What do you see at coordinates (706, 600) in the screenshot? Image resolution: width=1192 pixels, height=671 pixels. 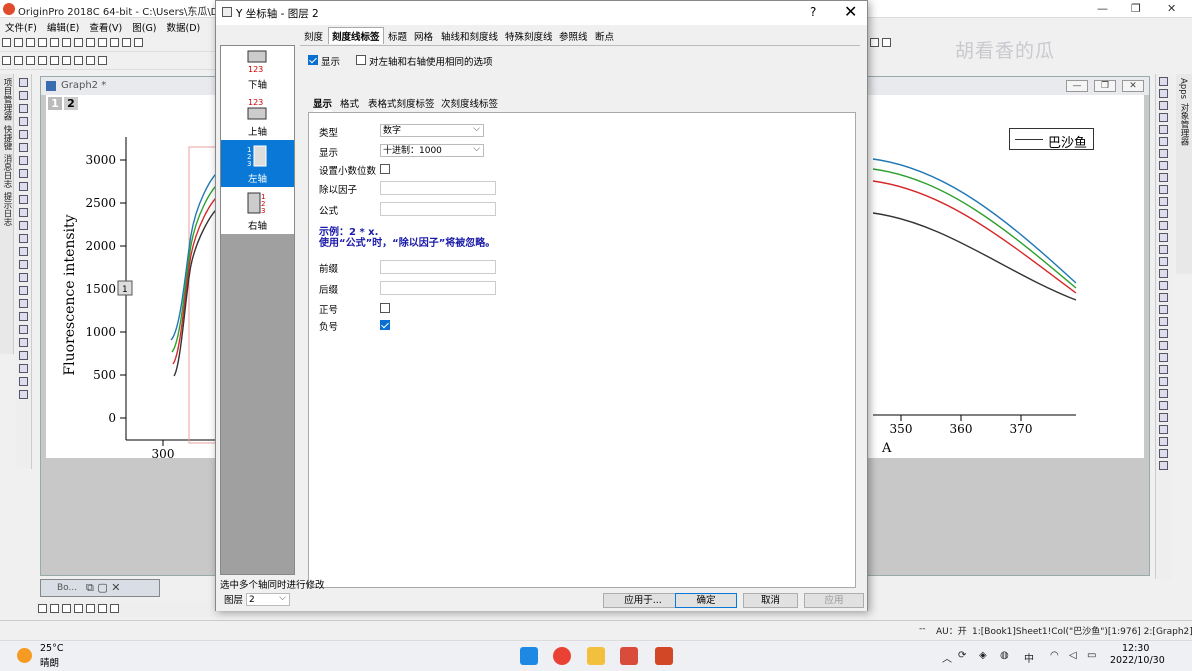 I see `ok-button: 确定` at bounding box center [706, 600].